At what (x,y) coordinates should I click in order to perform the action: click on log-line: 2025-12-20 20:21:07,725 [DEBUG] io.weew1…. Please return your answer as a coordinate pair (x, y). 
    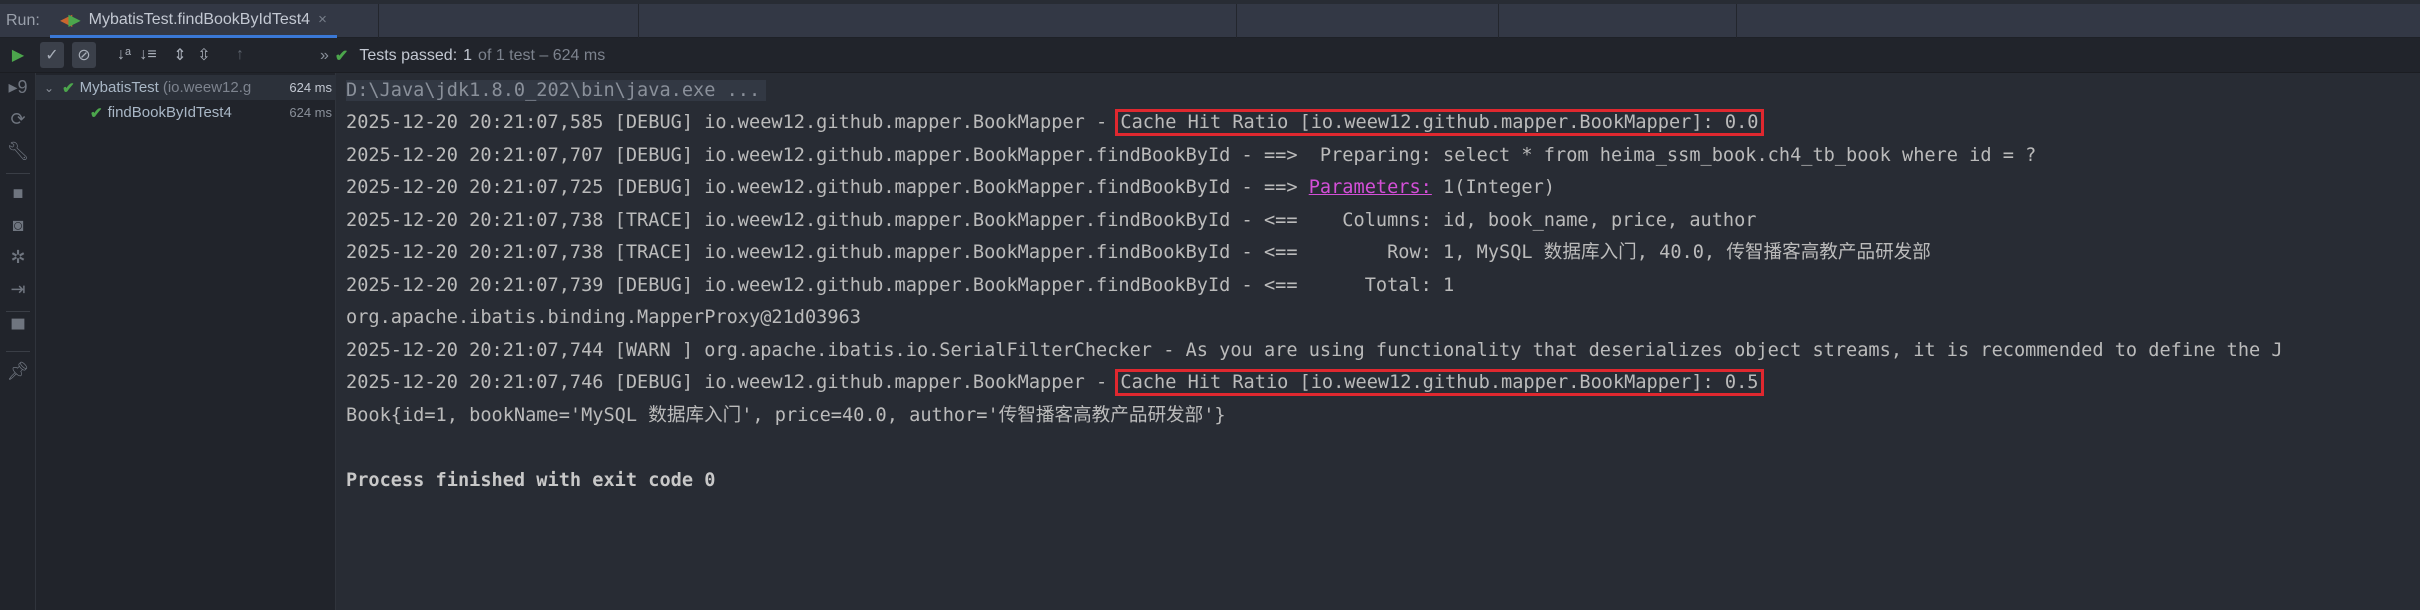
    Looking at the image, I should click on (950, 187).